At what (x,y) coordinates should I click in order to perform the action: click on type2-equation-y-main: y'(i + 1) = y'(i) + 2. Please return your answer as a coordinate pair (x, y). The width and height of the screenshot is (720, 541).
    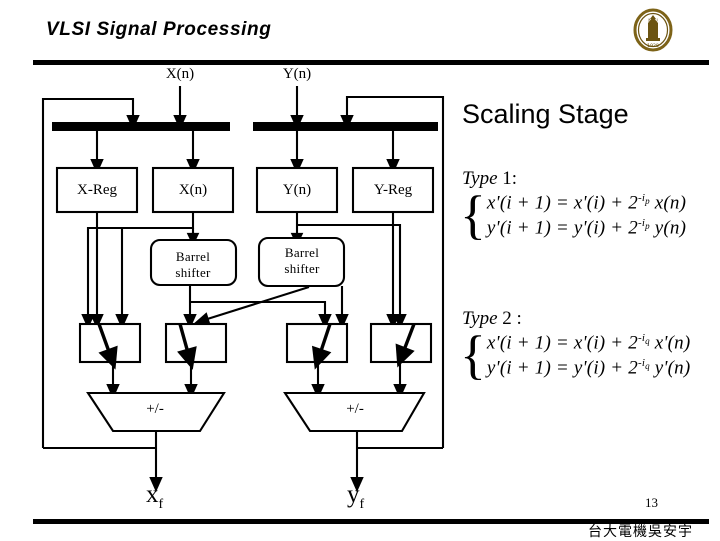
    Looking at the image, I should click on (562, 368).